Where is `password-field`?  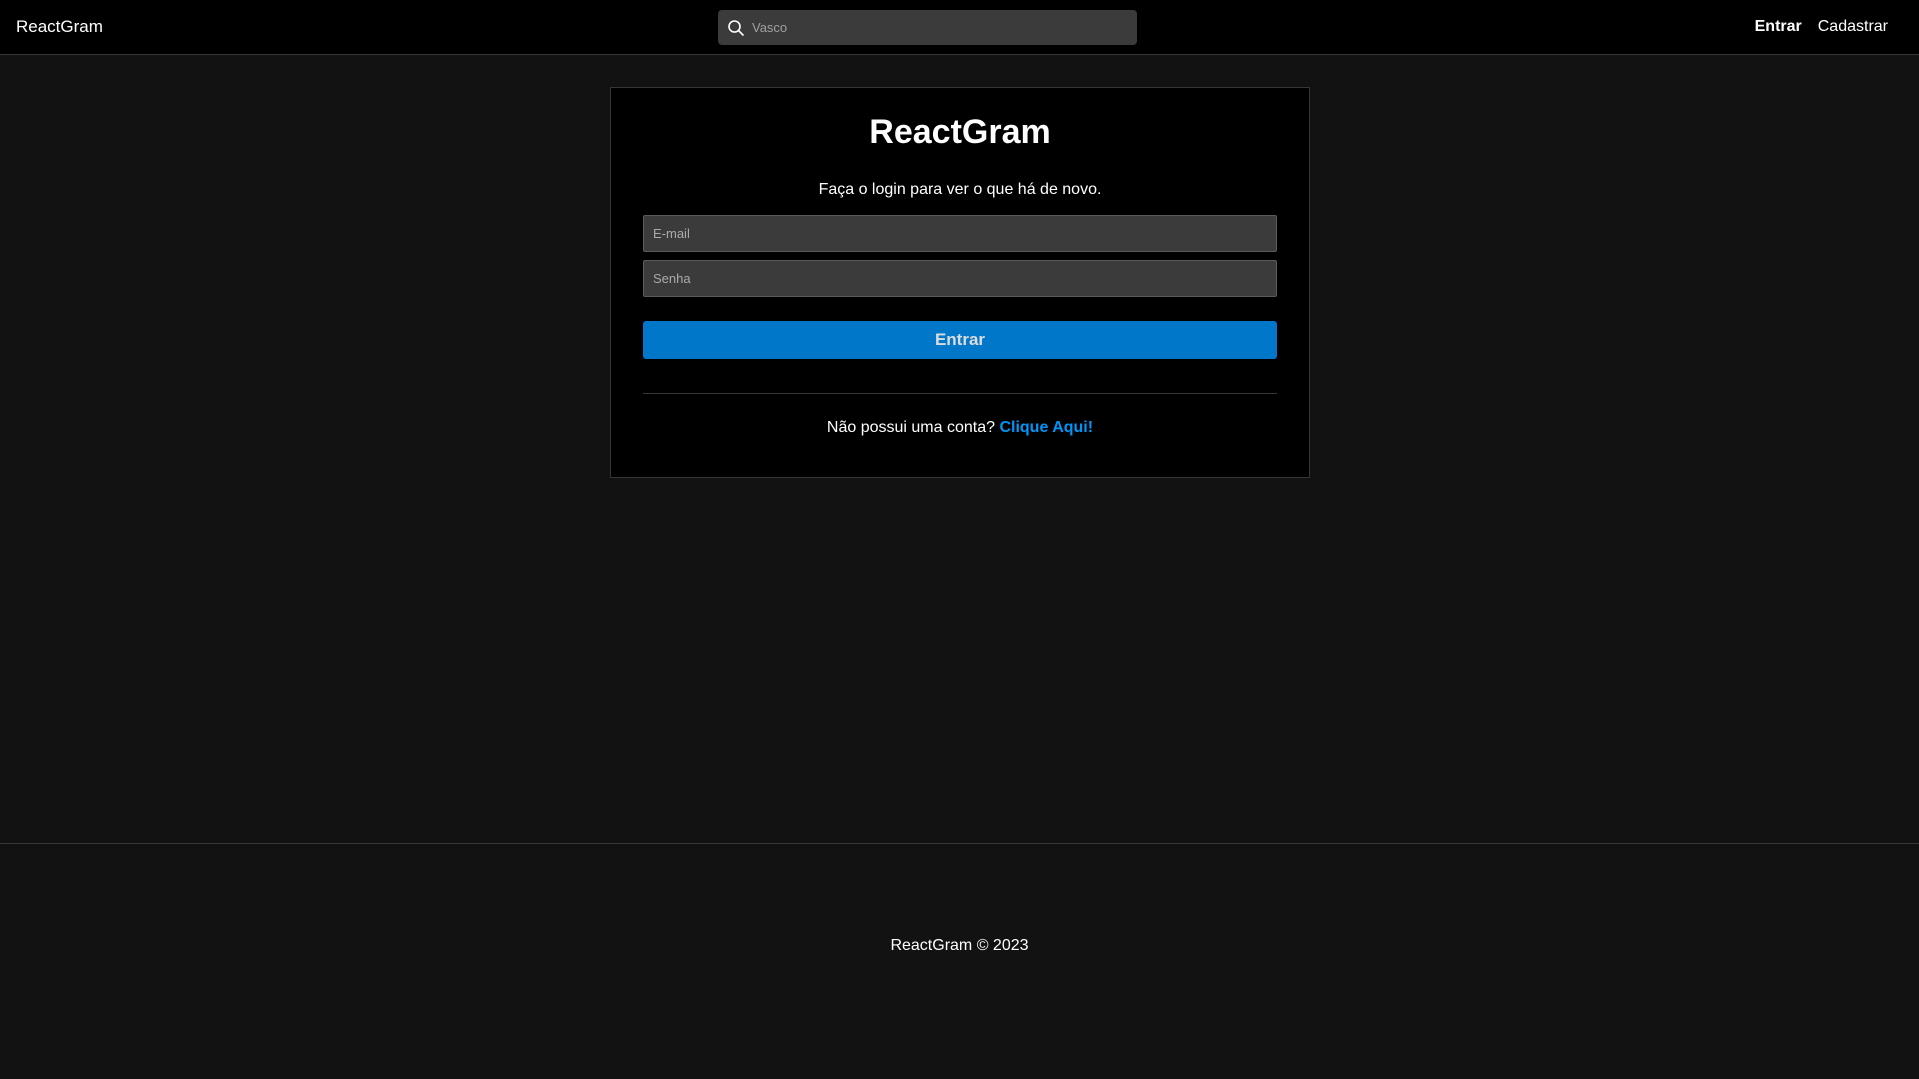
password-field is located at coordinates (960, 278).